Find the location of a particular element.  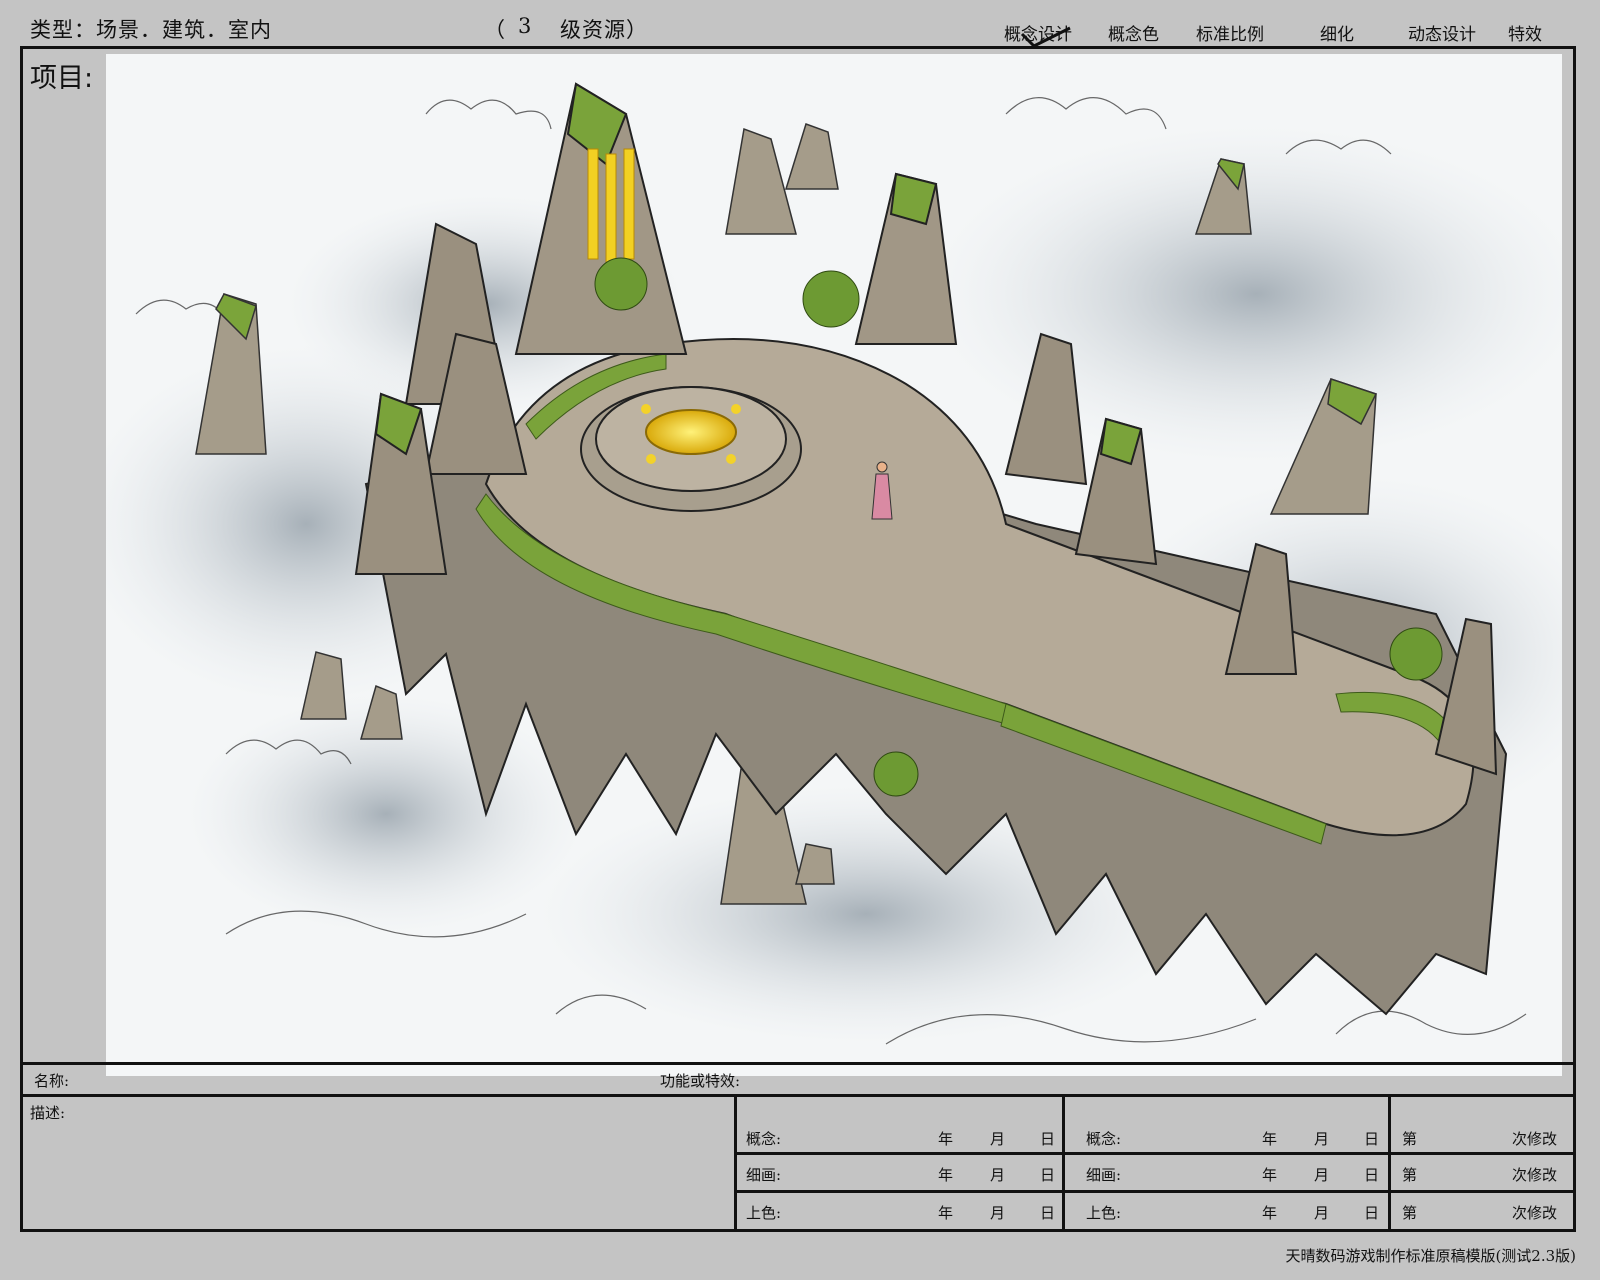

description-label: 描述: is located at coordinates (48, 1113).